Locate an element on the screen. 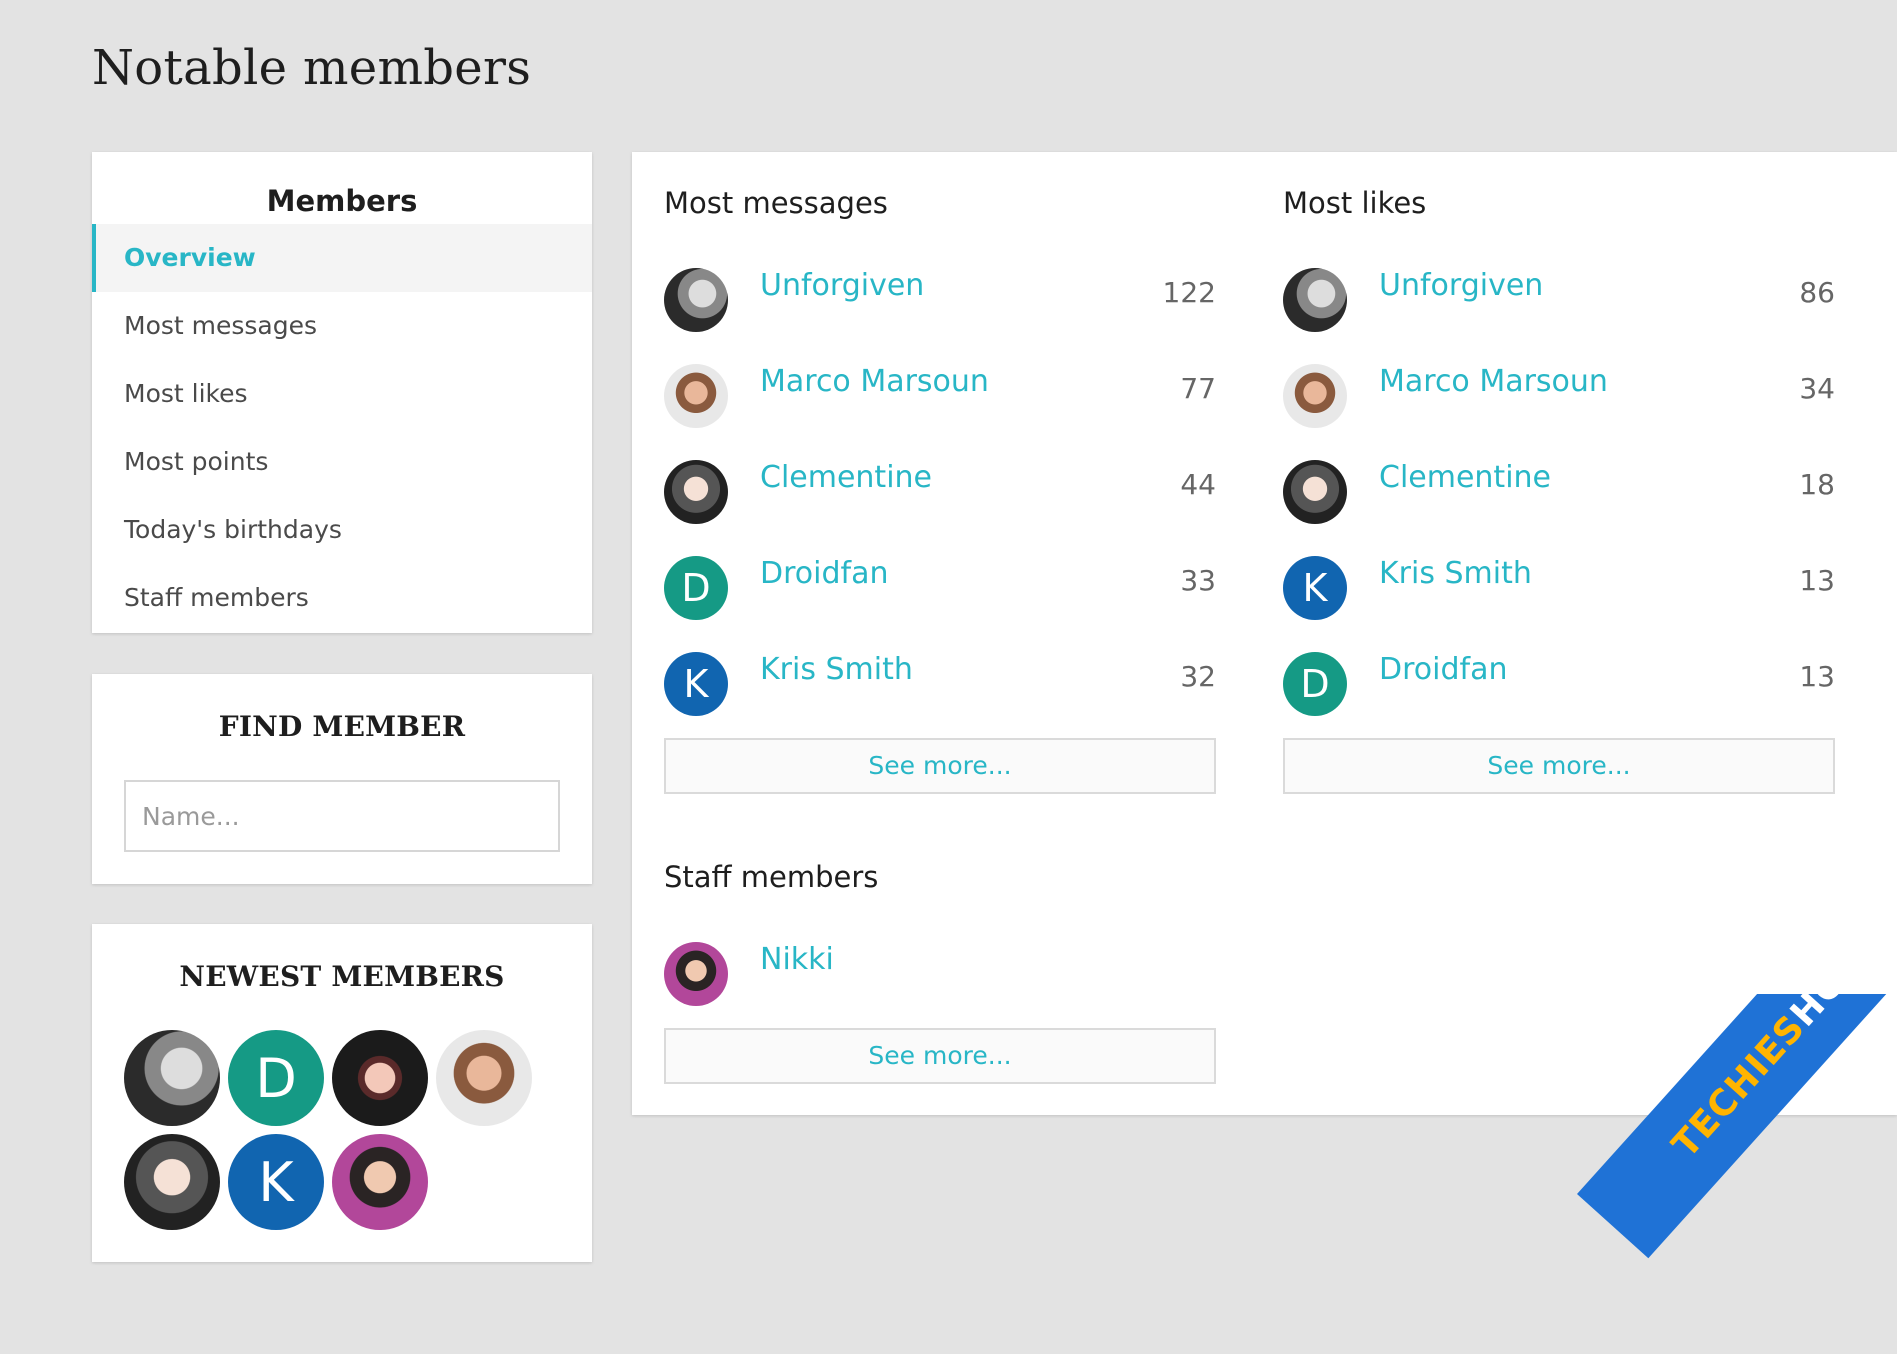 This screenshot has width=1897, height=1354. member-row: Marco Marsoun 77 is located at coordinates (940, 396).